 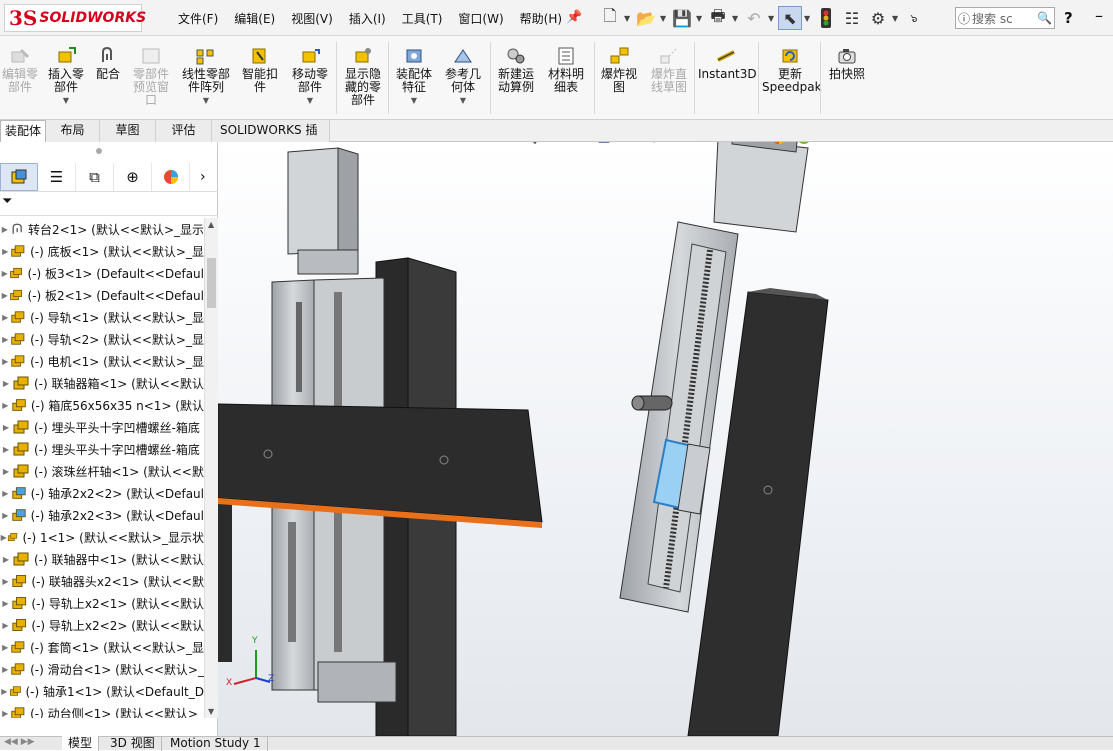 I want to click on pin-icon: 📌, so click(x=574, y=17).